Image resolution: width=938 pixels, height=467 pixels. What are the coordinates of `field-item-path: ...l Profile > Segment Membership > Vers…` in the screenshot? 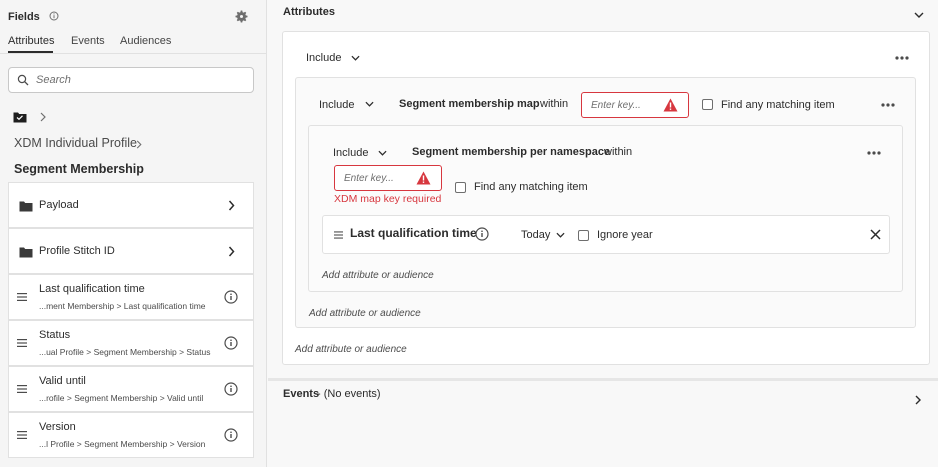 It's located at (122, 444).